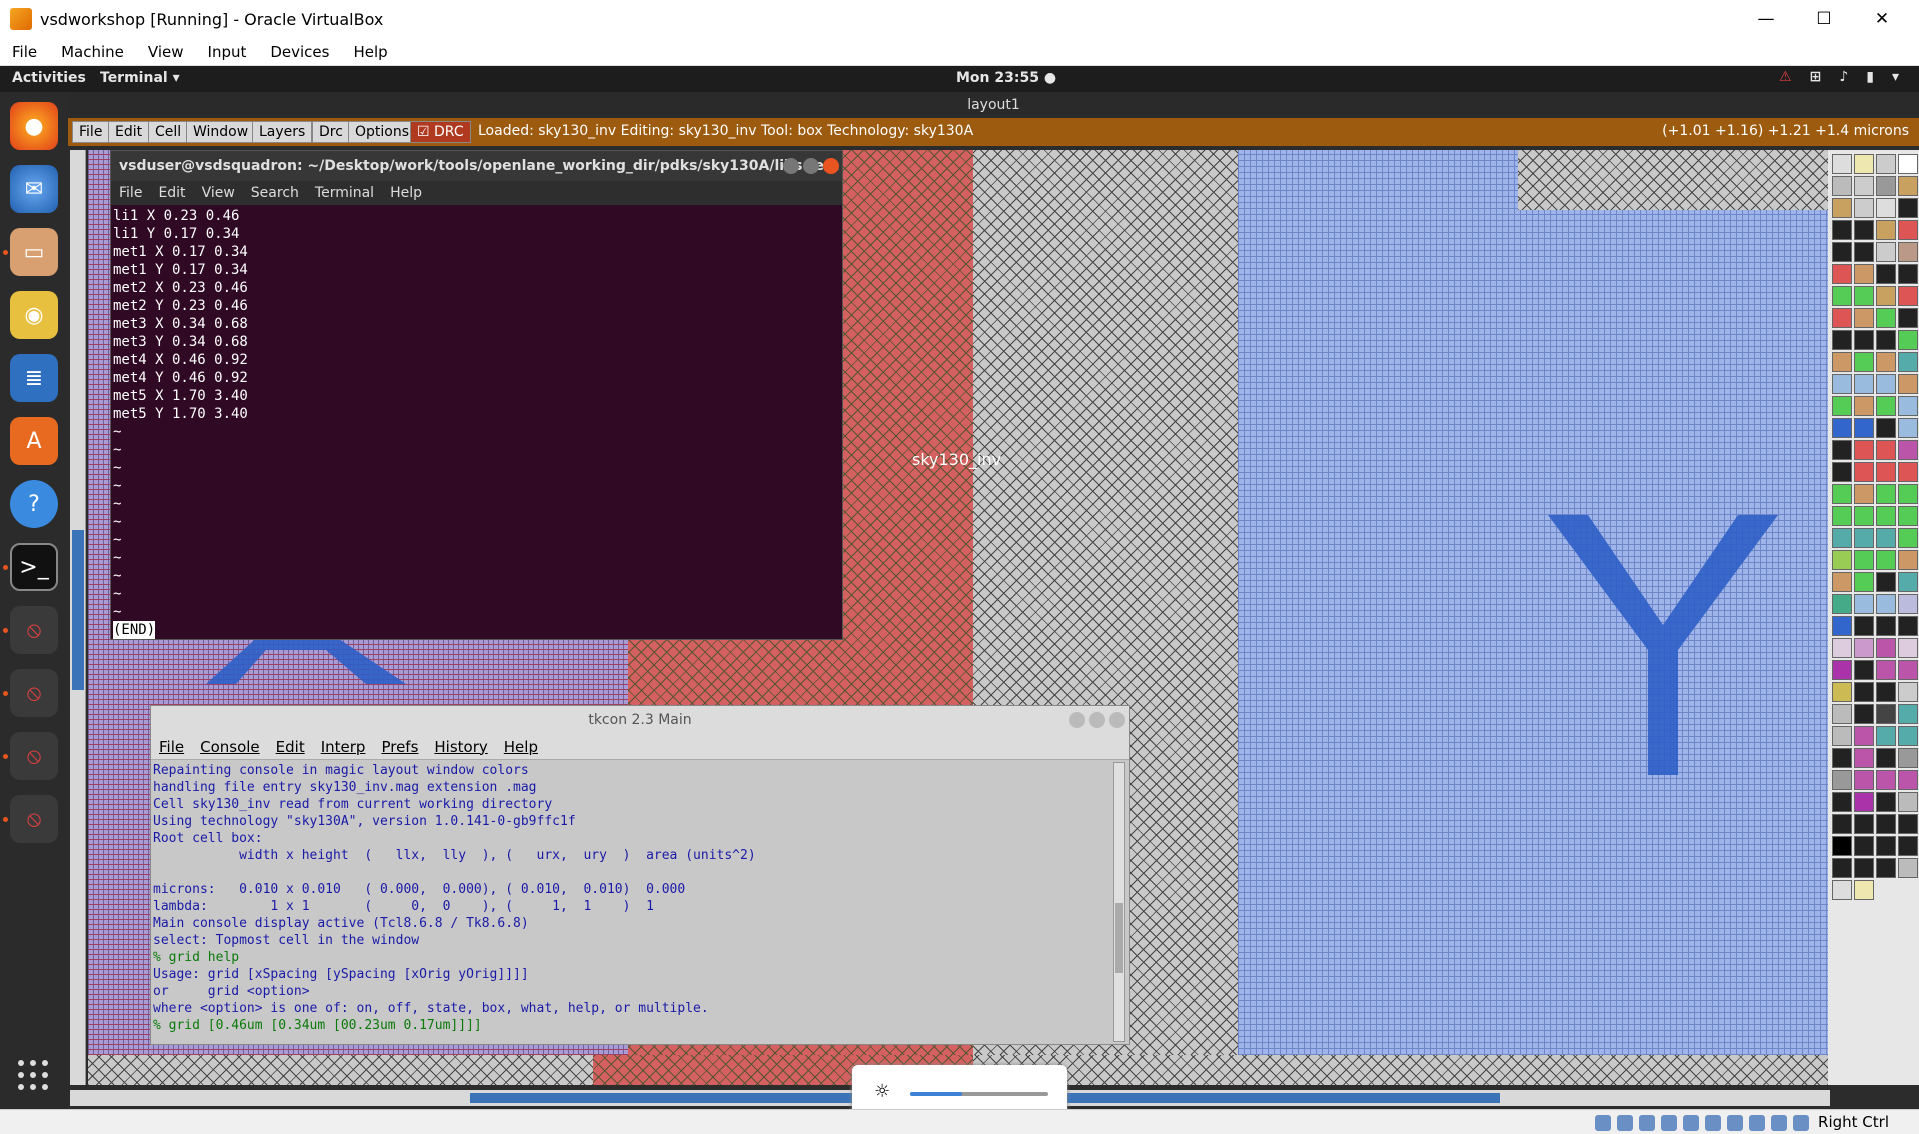 This screenshot has height=1134, width=1919. What do you see at coordinates (882, 1091) in the screenshot?
I see `sun-icon: ☼` at bounding box center [882, 1091].